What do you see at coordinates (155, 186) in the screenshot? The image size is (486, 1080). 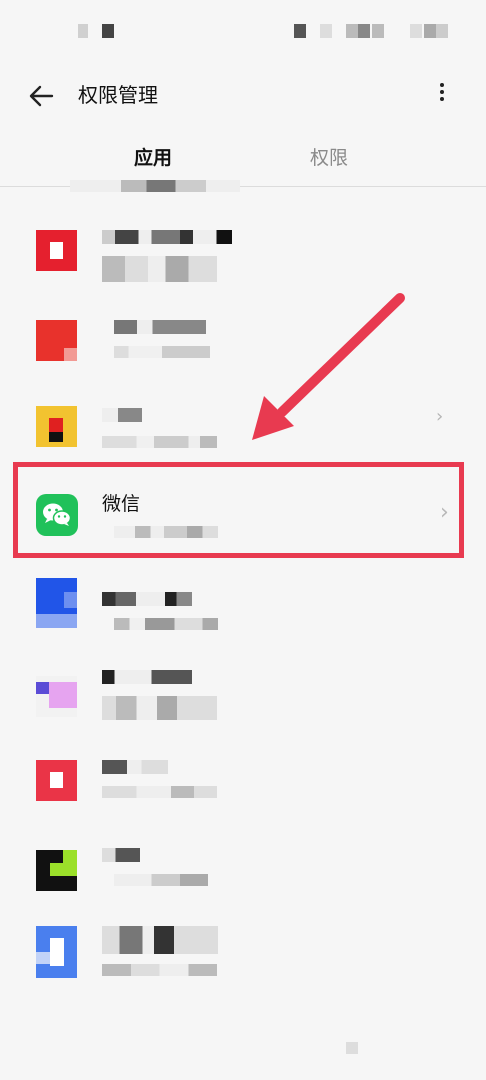 I see `redacted-text` at bounding box center [155, 186].